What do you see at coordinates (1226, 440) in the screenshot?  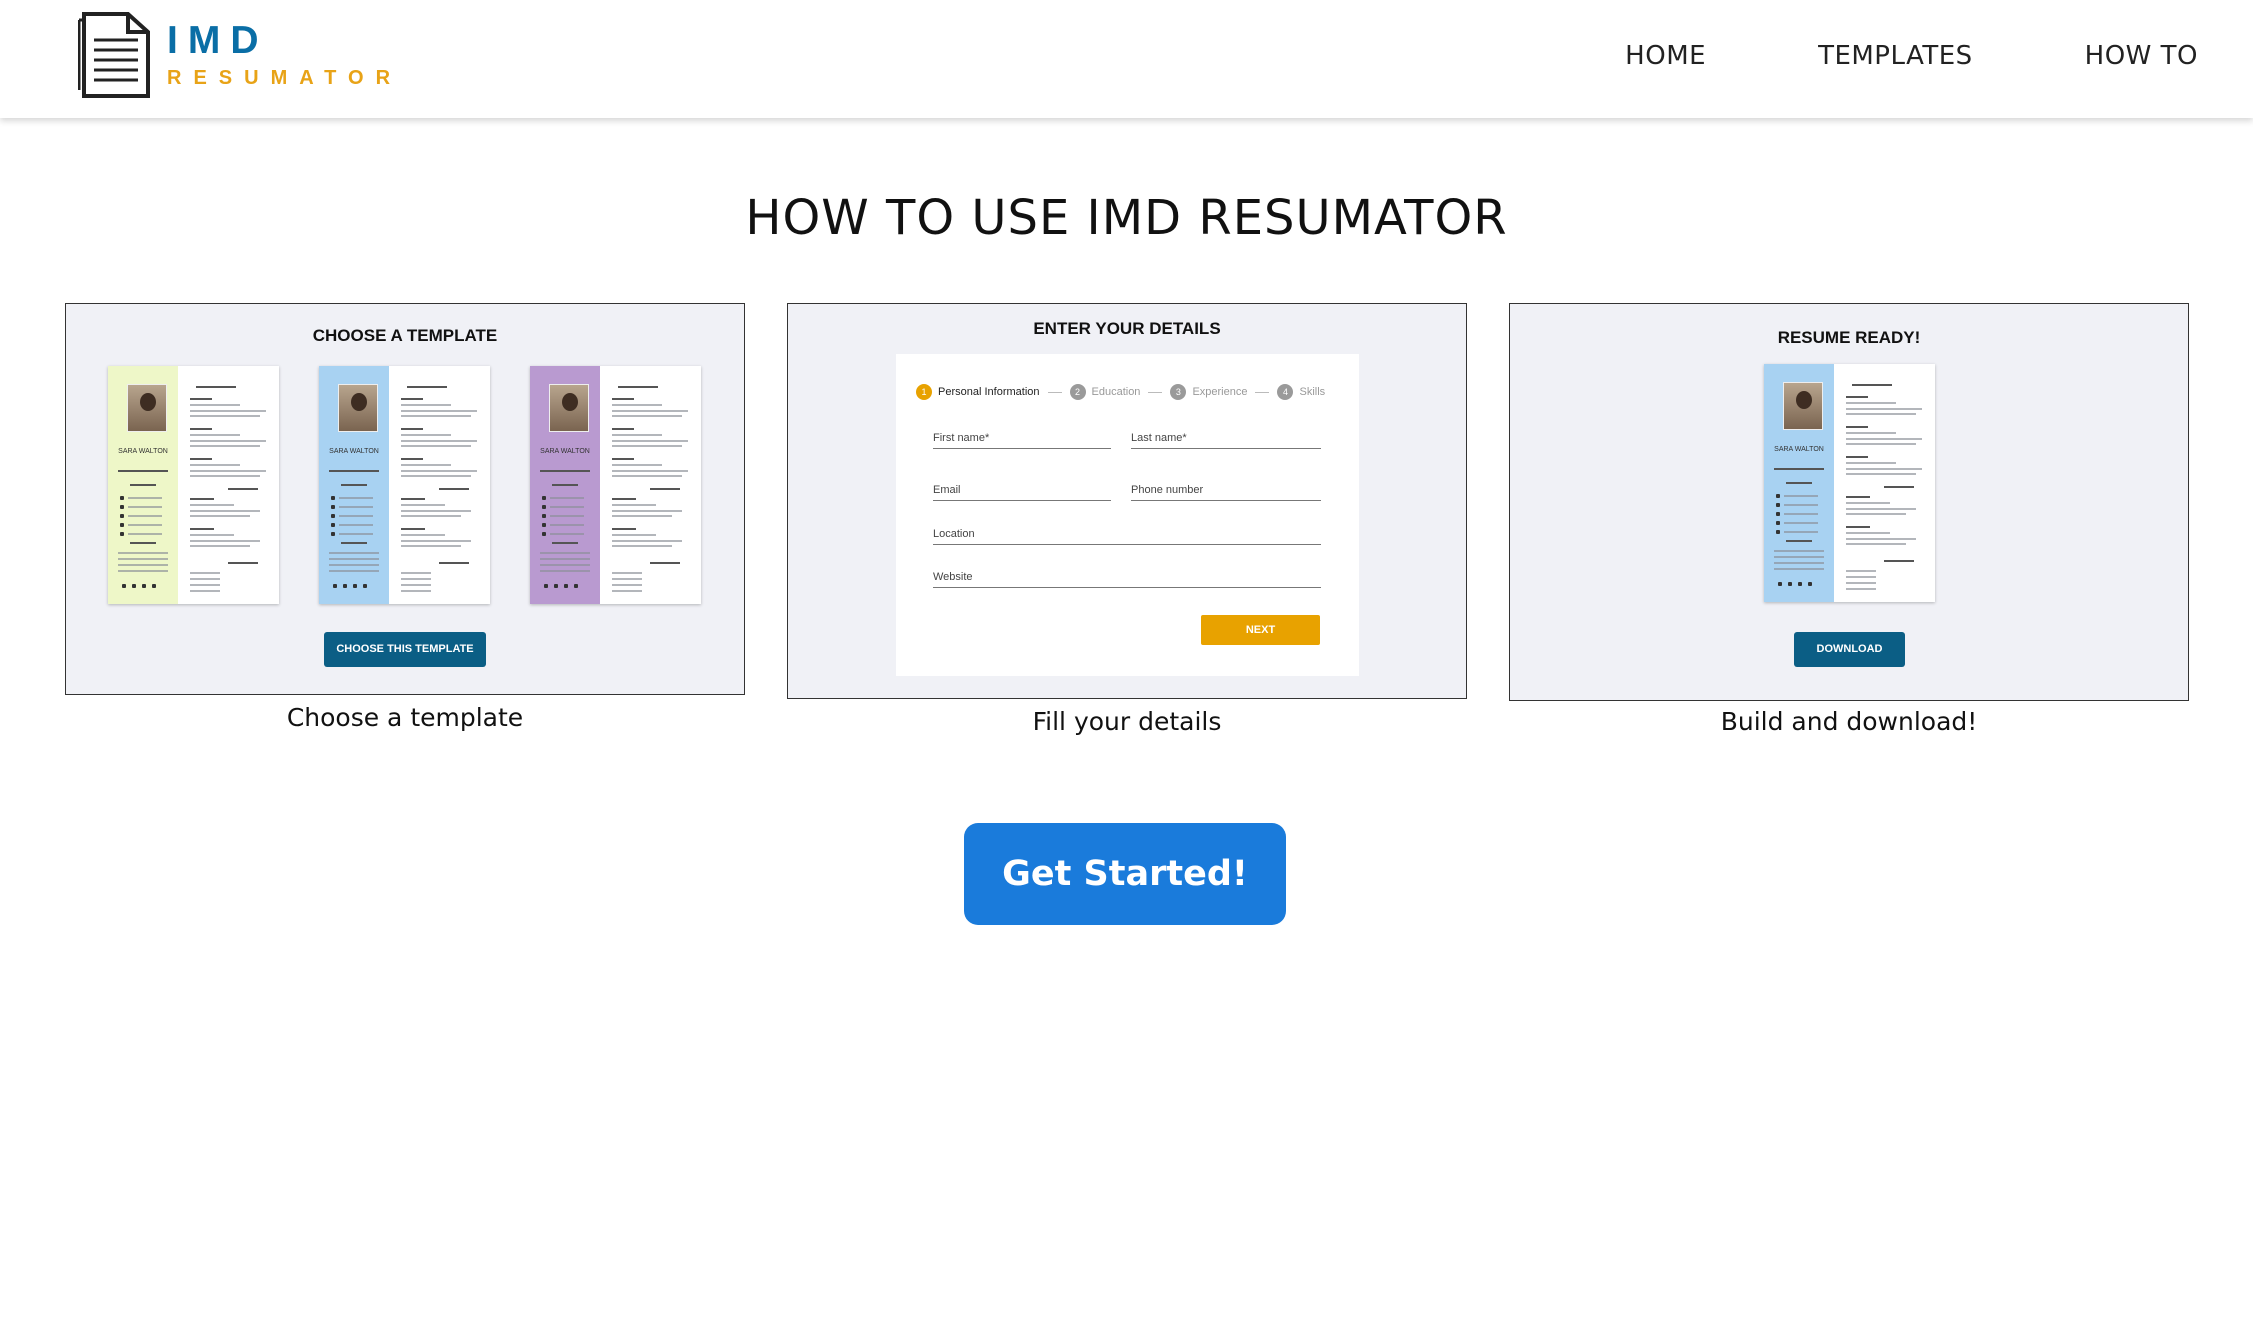 I see `last-name-field: Last name*` at bounding box center [1226, 440].